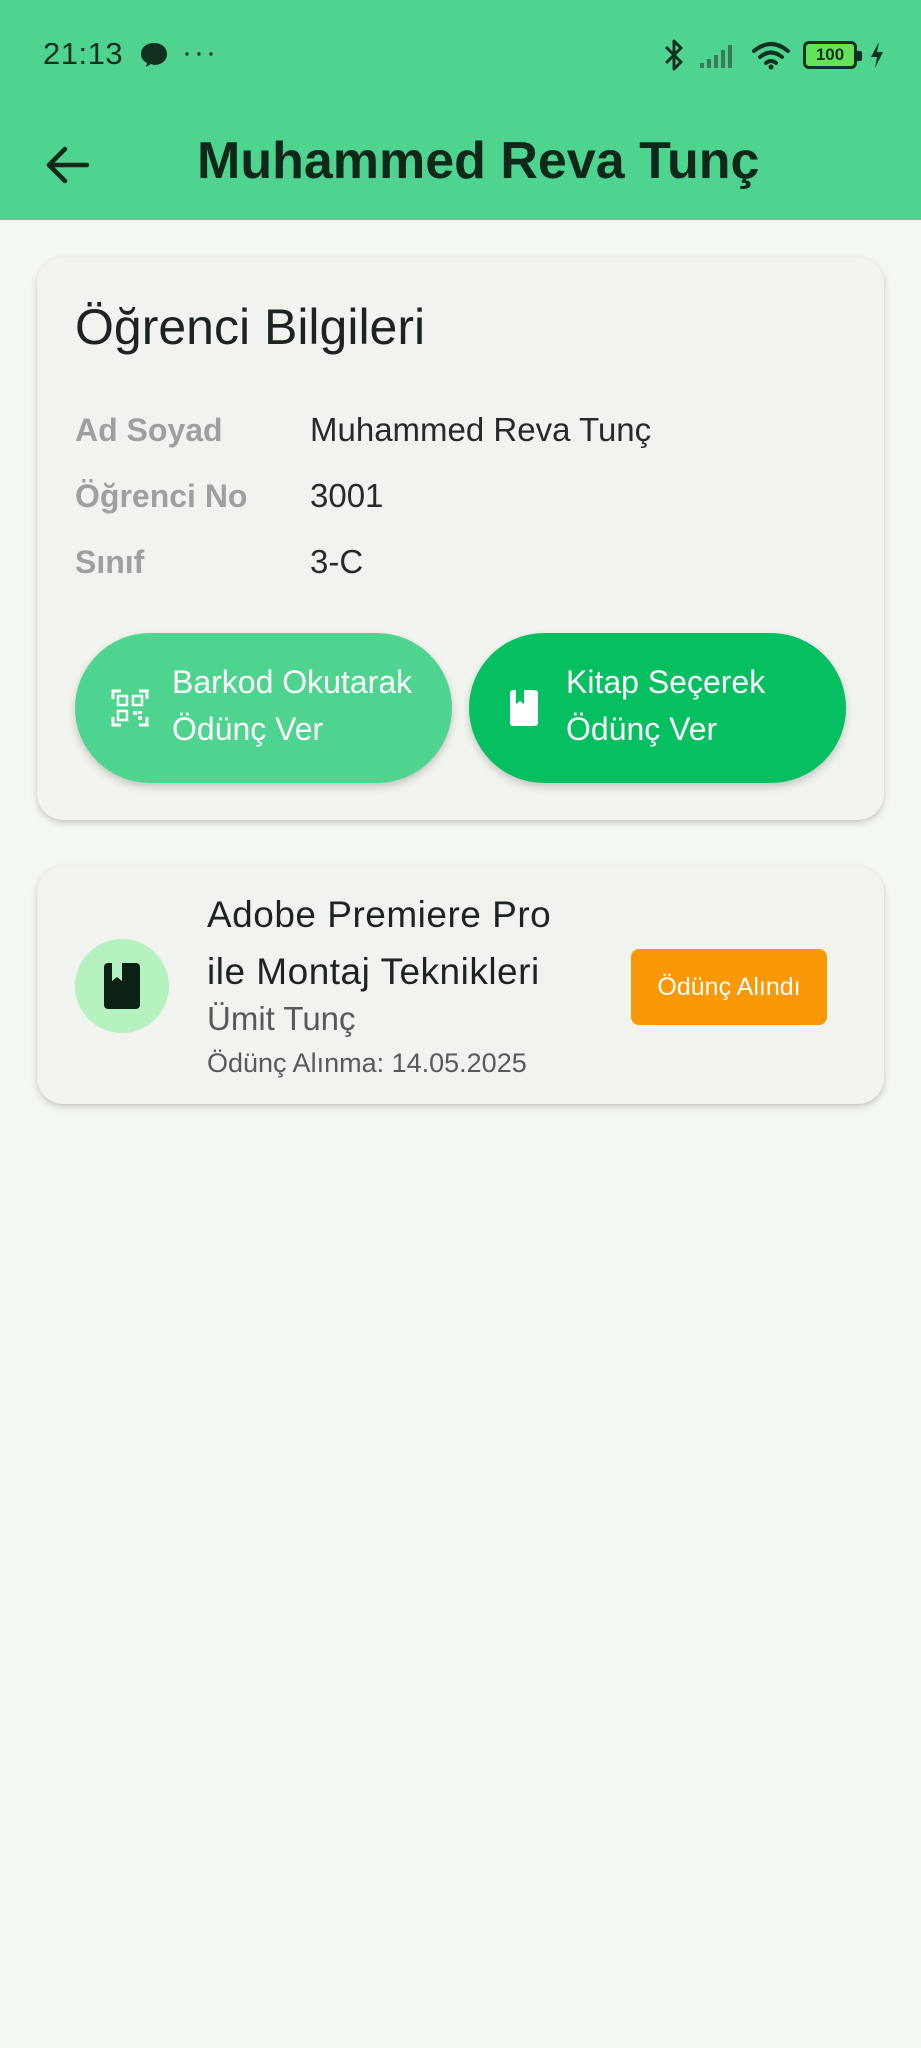 The image size is (921, 2048). Describe the element at coordinates (292, 706) in the screenshot. I see `button-label: Barkod Okutarak Ödünç Ver` at that location.